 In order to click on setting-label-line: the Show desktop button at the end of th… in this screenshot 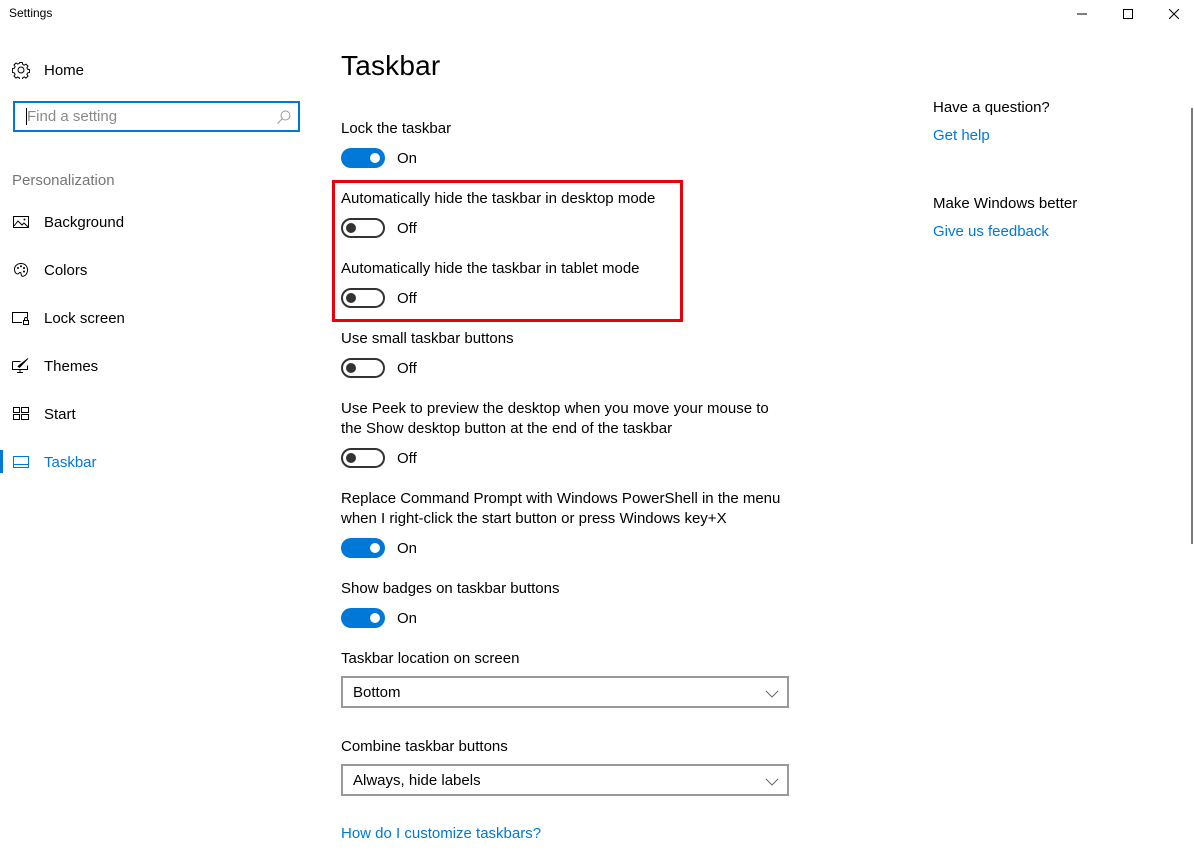, I will do `click(507, 428)`.